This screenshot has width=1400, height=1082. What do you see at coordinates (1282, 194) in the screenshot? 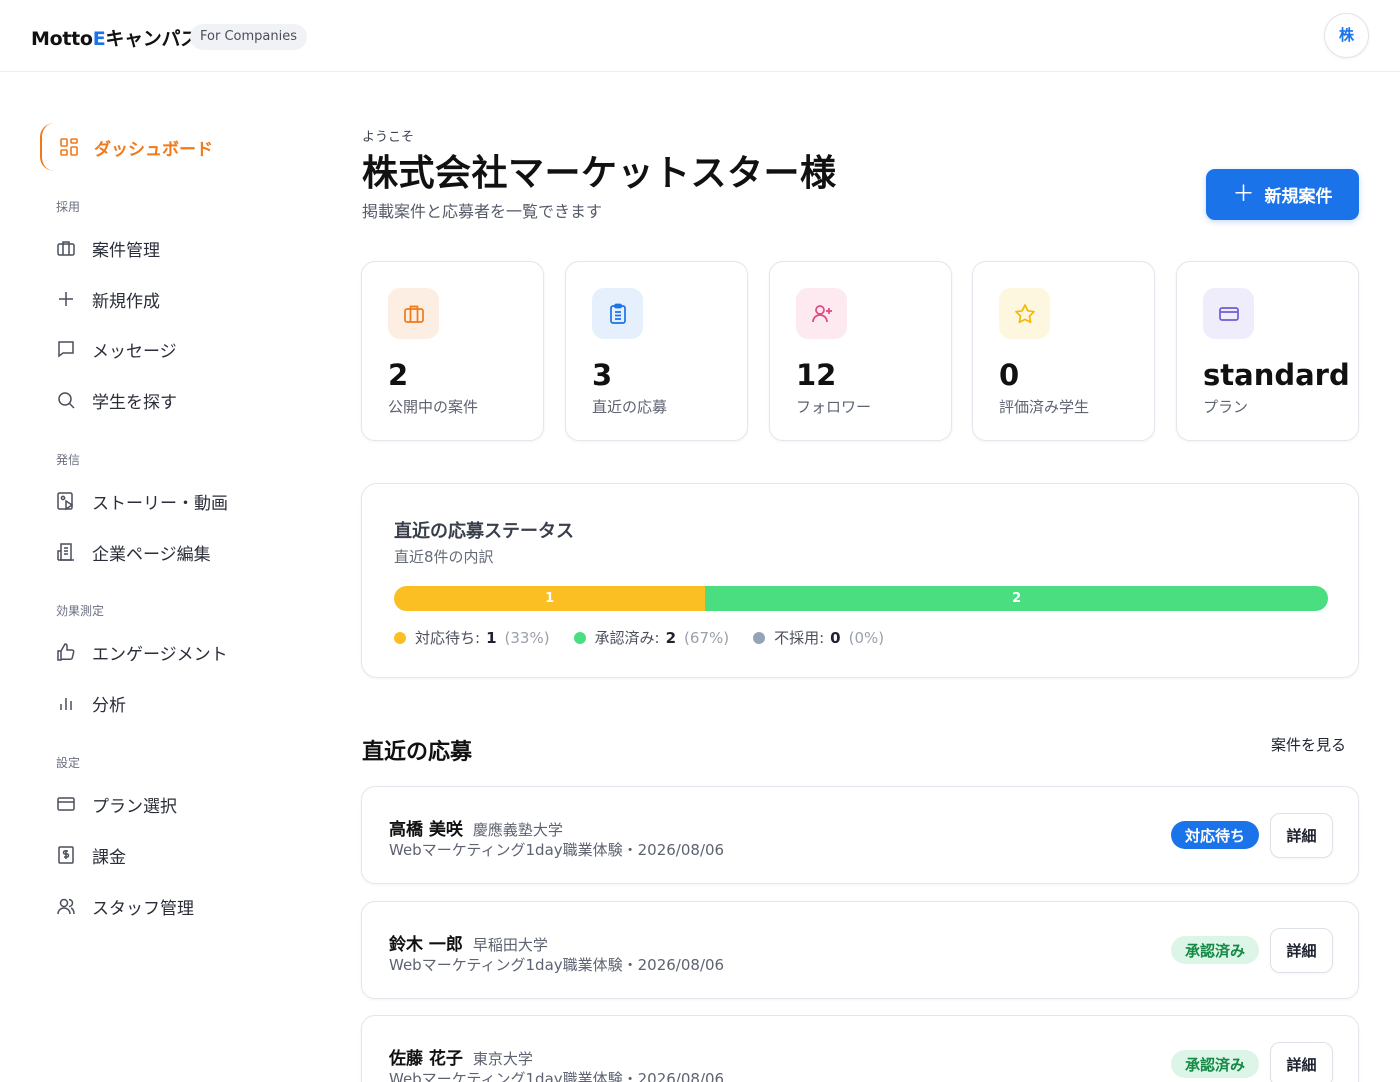
I see `new-job-button: ＋ 新規案件` at bounding box center [1282, 194].